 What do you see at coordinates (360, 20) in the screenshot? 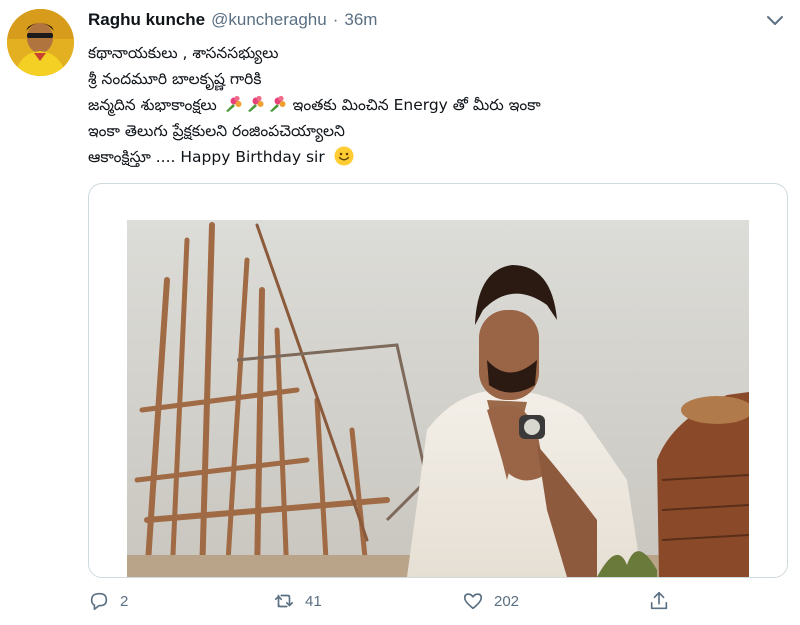
I see `timestamp: 36m` at bounding box center [360, 20].